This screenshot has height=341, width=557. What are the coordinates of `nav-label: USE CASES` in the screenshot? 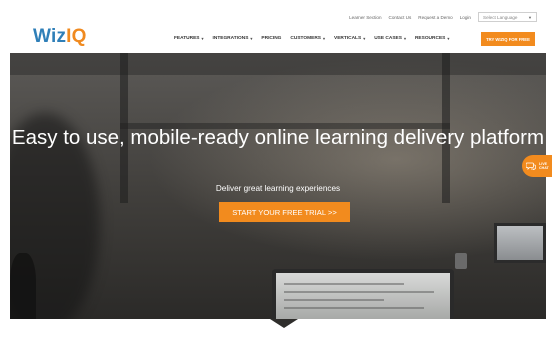 It's located at (388, 38).